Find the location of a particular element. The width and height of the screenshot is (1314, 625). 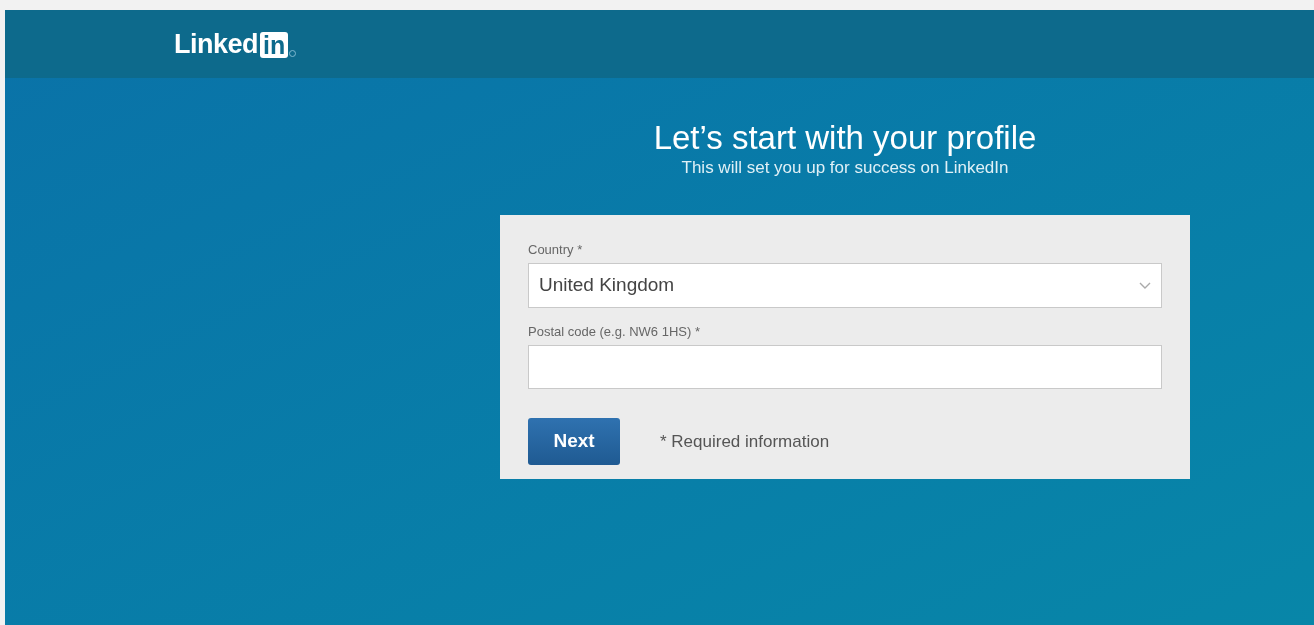

field-label: Country * is located at coordinates (556, 250).